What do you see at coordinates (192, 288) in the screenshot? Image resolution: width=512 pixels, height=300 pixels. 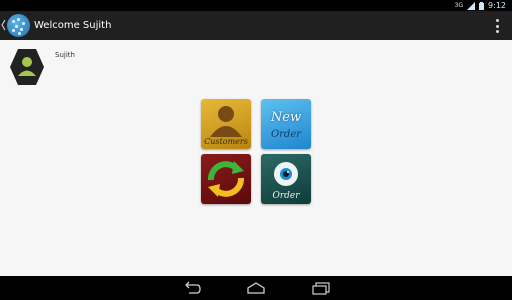 I see `back-button-icon` at bounding box center [192, 288].